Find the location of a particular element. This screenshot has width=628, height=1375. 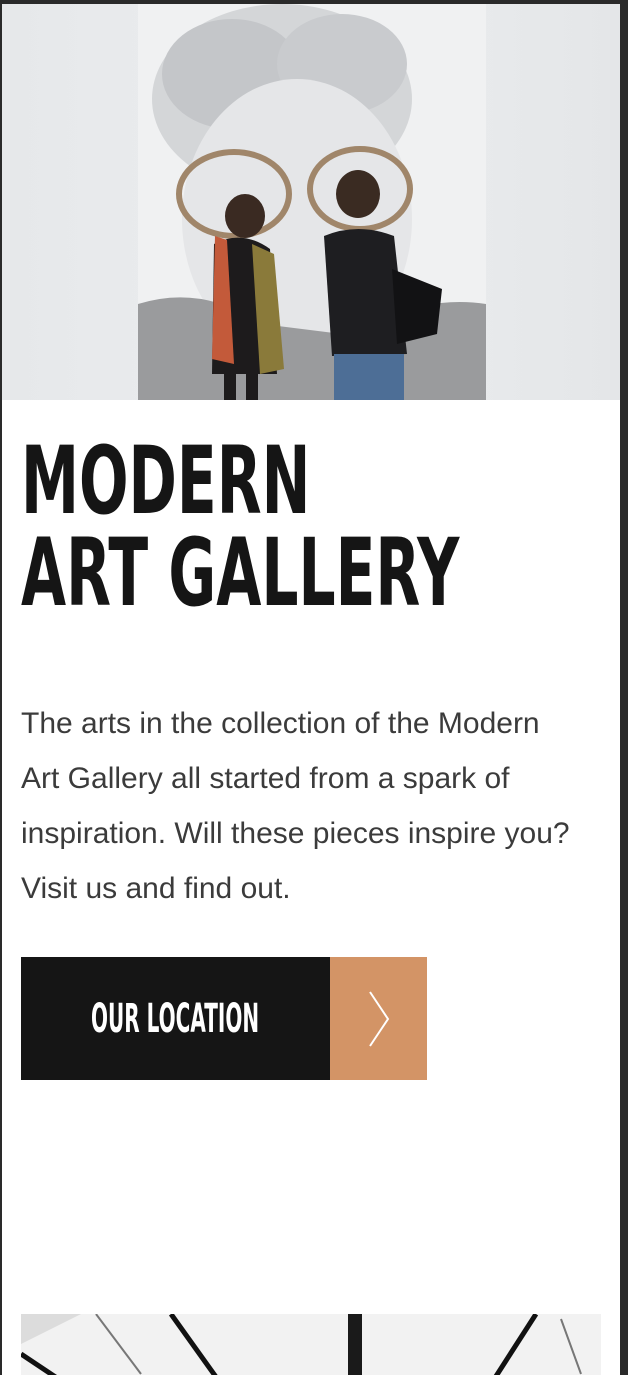

our-location-label: OUR LOCATION is located at coordinates (175, 1018).